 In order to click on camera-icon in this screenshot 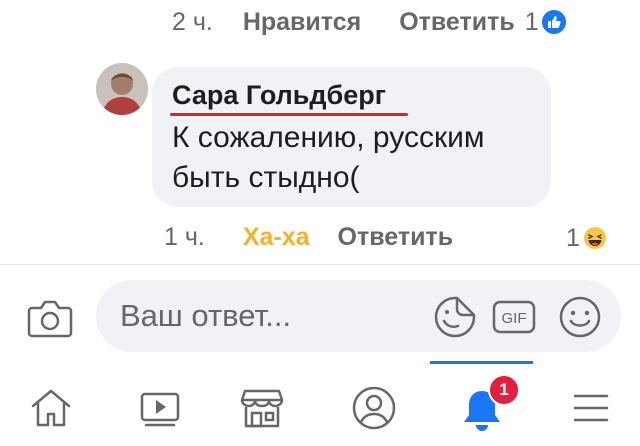, I will do `click(50, 318)`.